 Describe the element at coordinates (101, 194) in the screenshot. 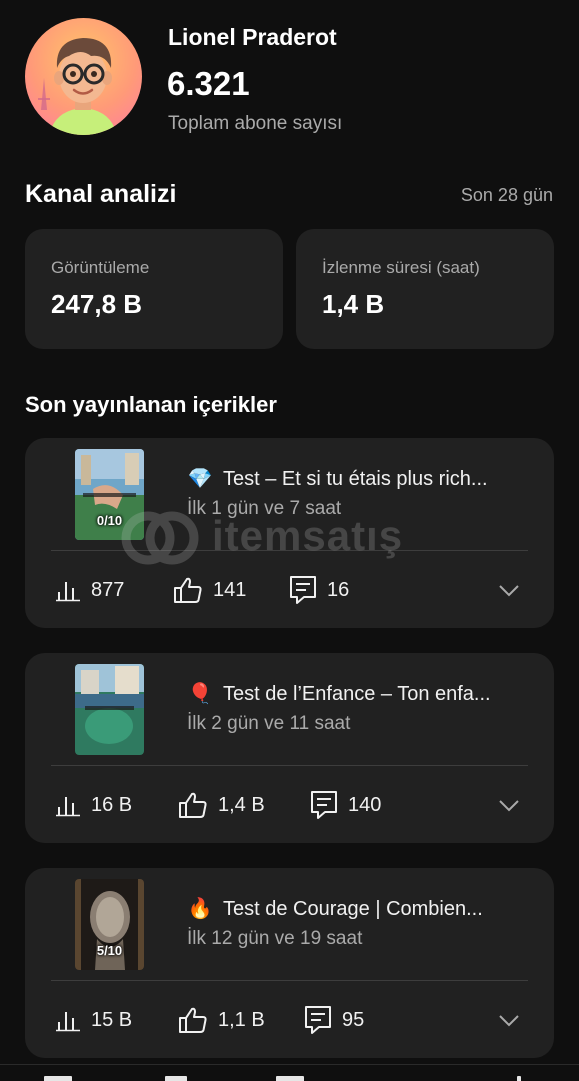

I see `analytics-title: Kanal analizi` at that location.